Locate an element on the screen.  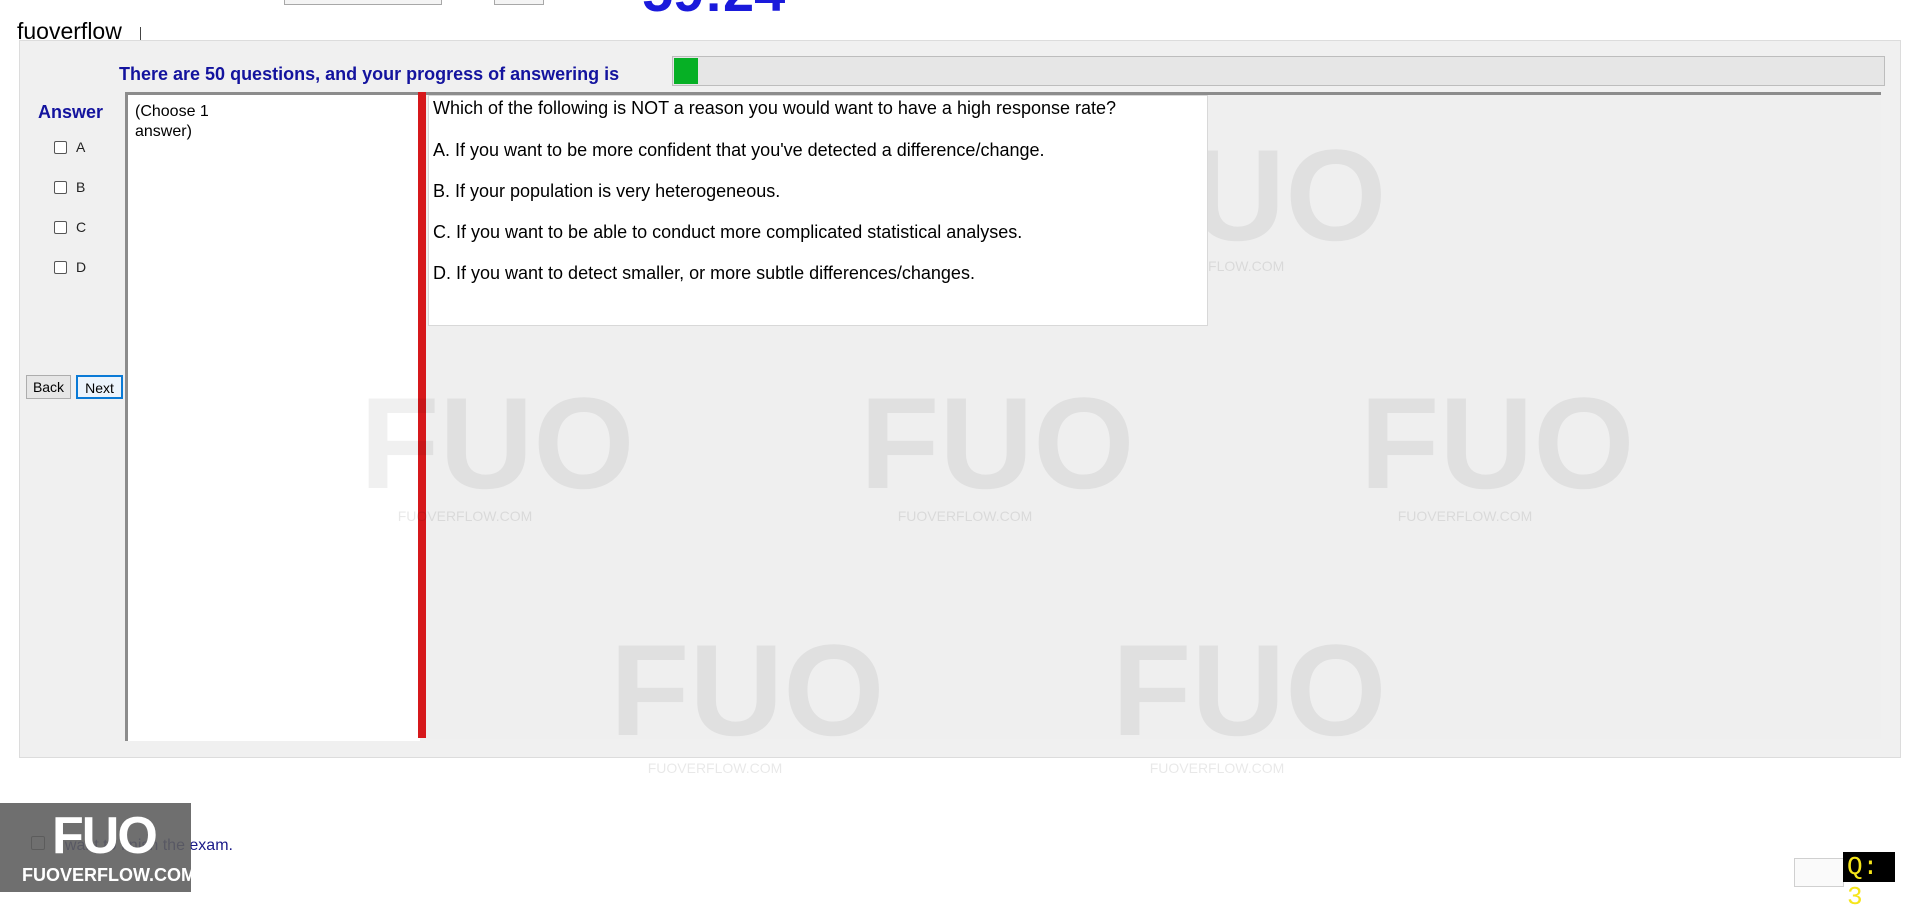
progress-bar is located at coordinates (1278, 71).